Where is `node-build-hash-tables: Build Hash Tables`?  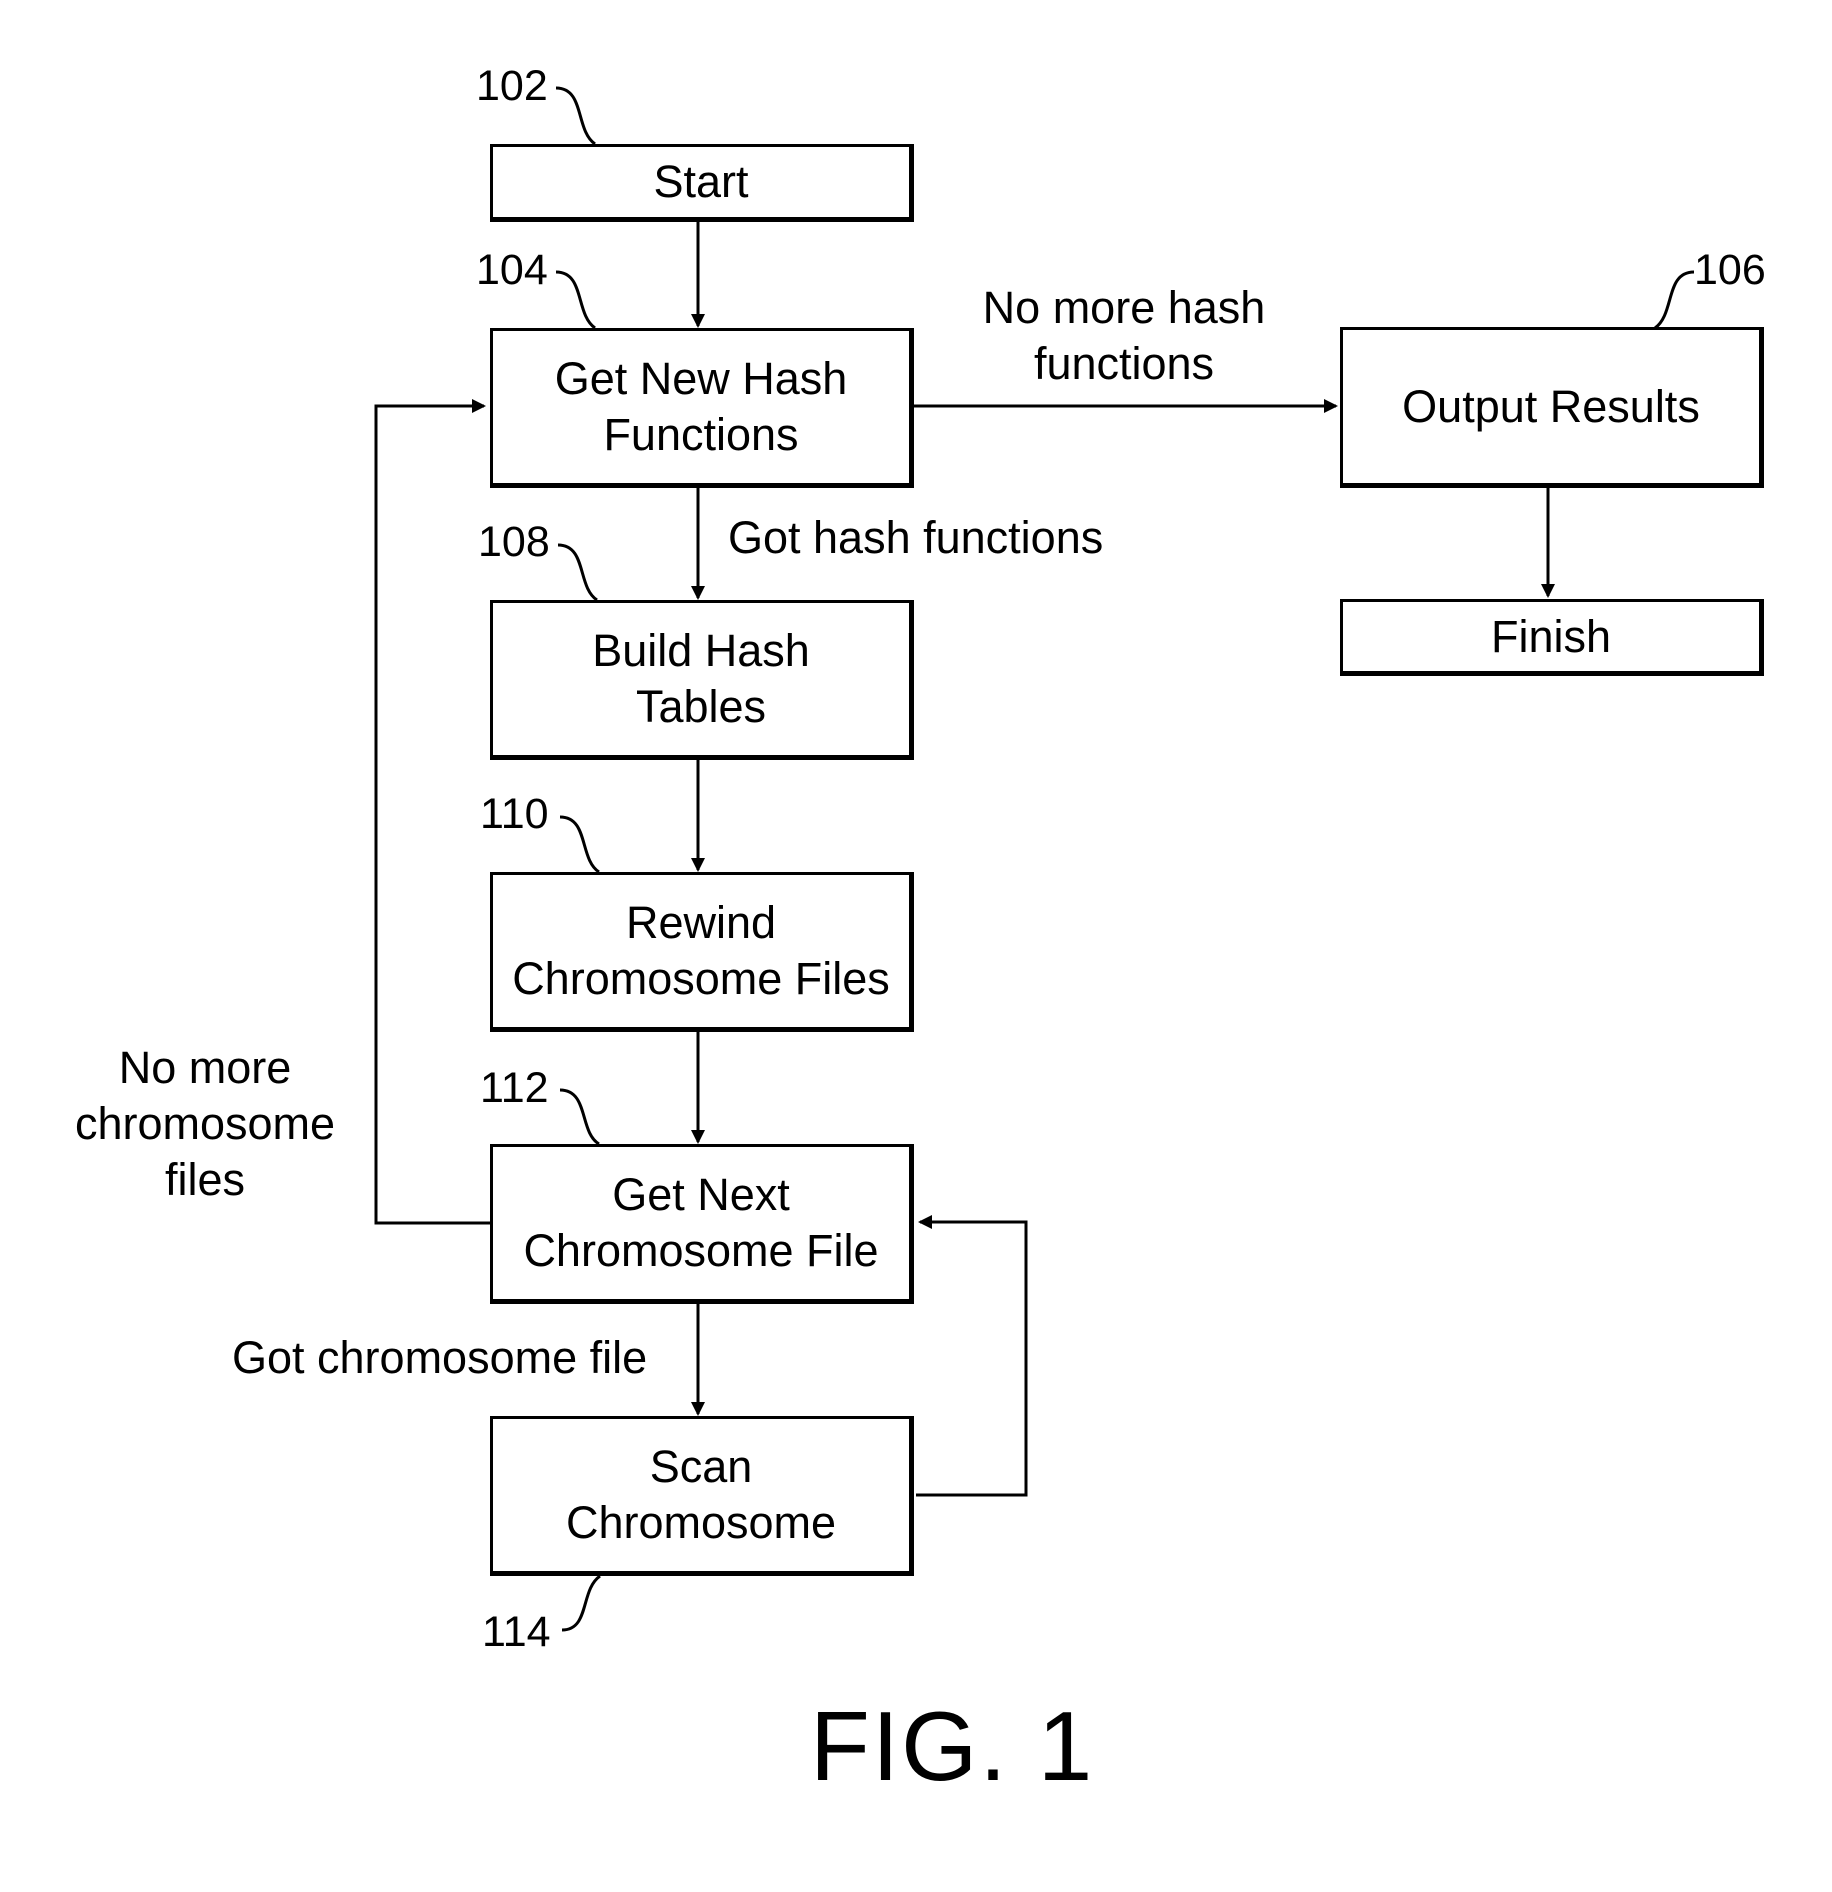
node-build-hash-tables: Build Hash Tables is located at coordinates (702, 680).